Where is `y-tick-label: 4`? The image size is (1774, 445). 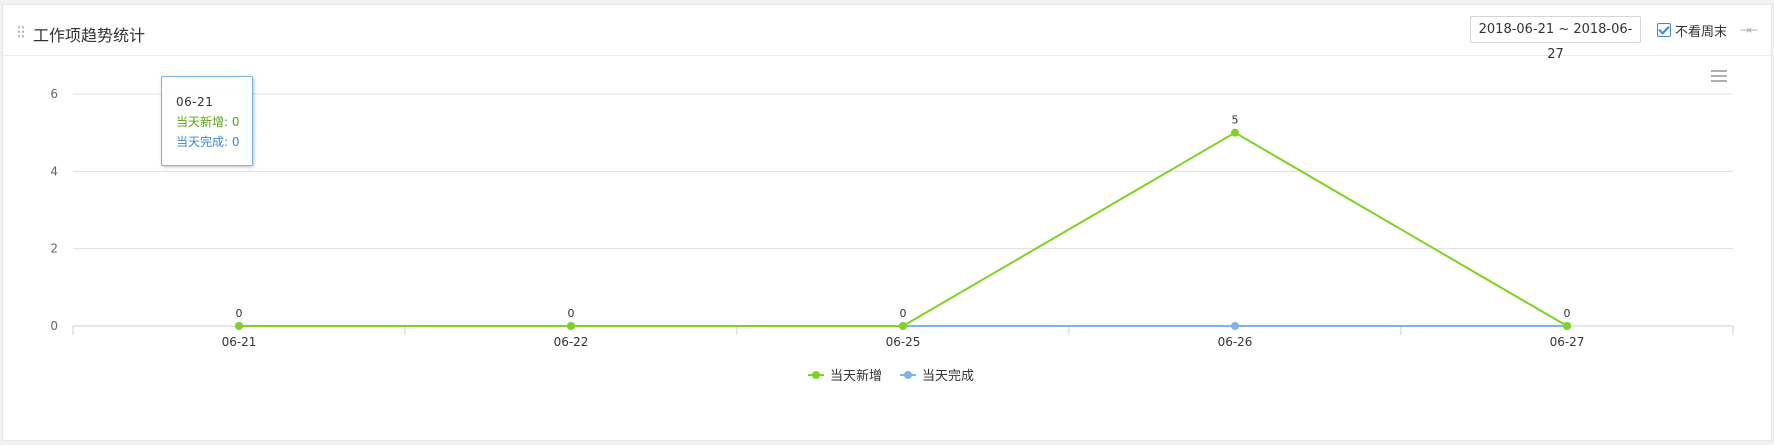 y-tick-label: 4 is located at coordinates (54, 171).